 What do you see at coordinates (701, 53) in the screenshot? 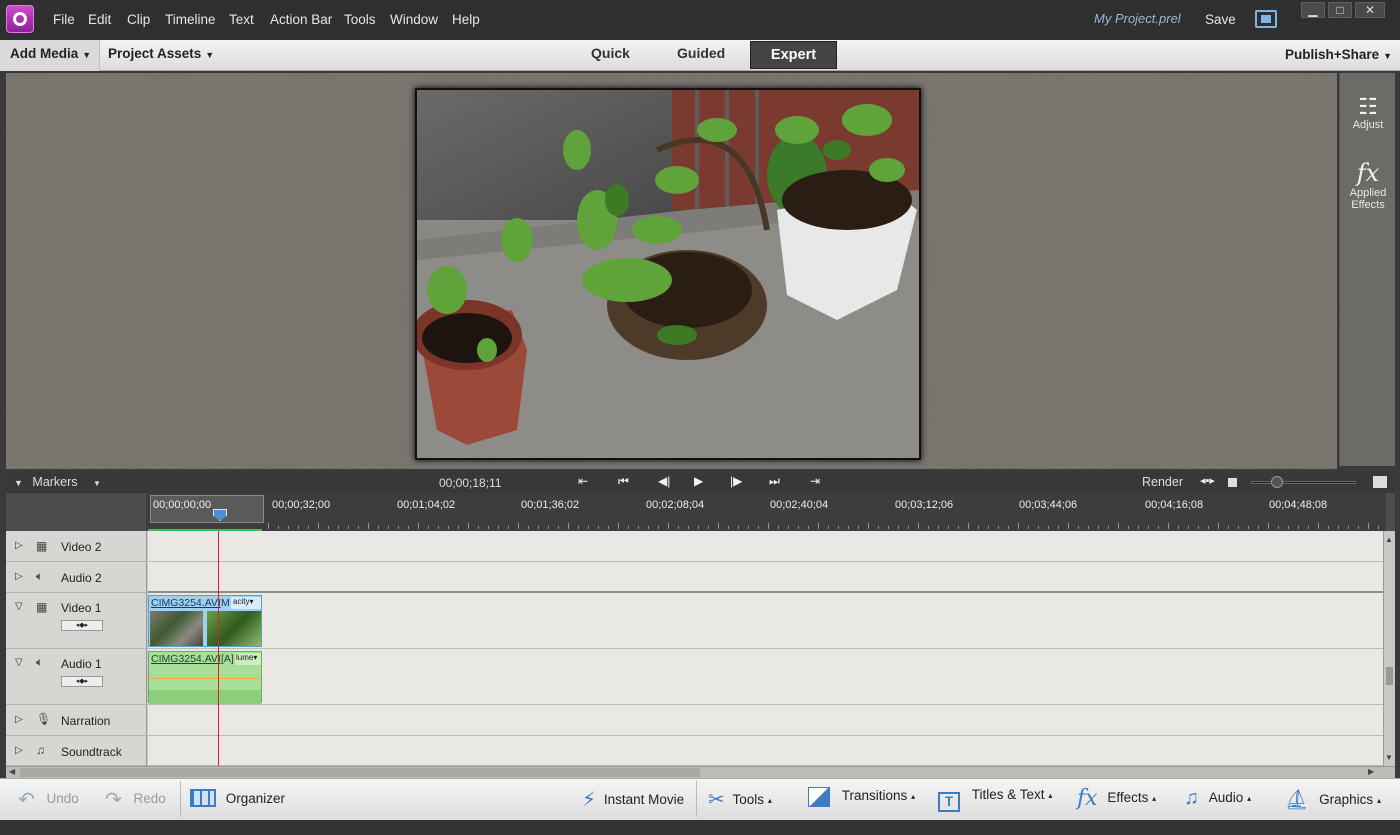
I see `tab-guided: Guided` at bounding box center [701, 53].